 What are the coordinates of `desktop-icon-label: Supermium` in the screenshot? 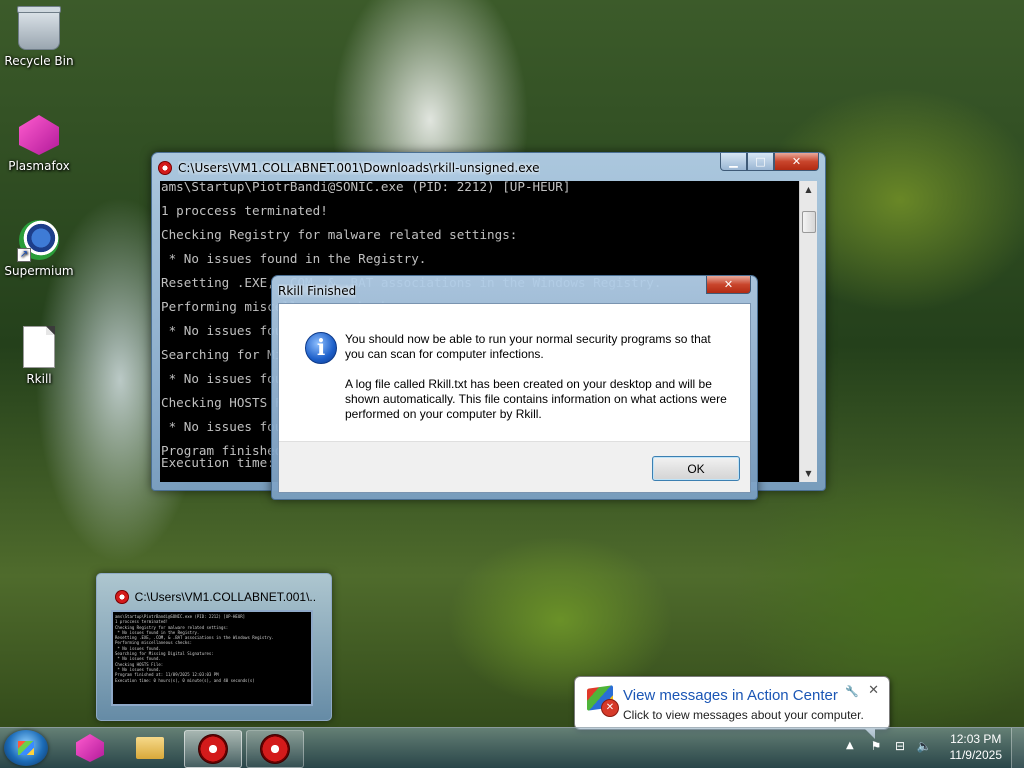 It's located at (39, 271).